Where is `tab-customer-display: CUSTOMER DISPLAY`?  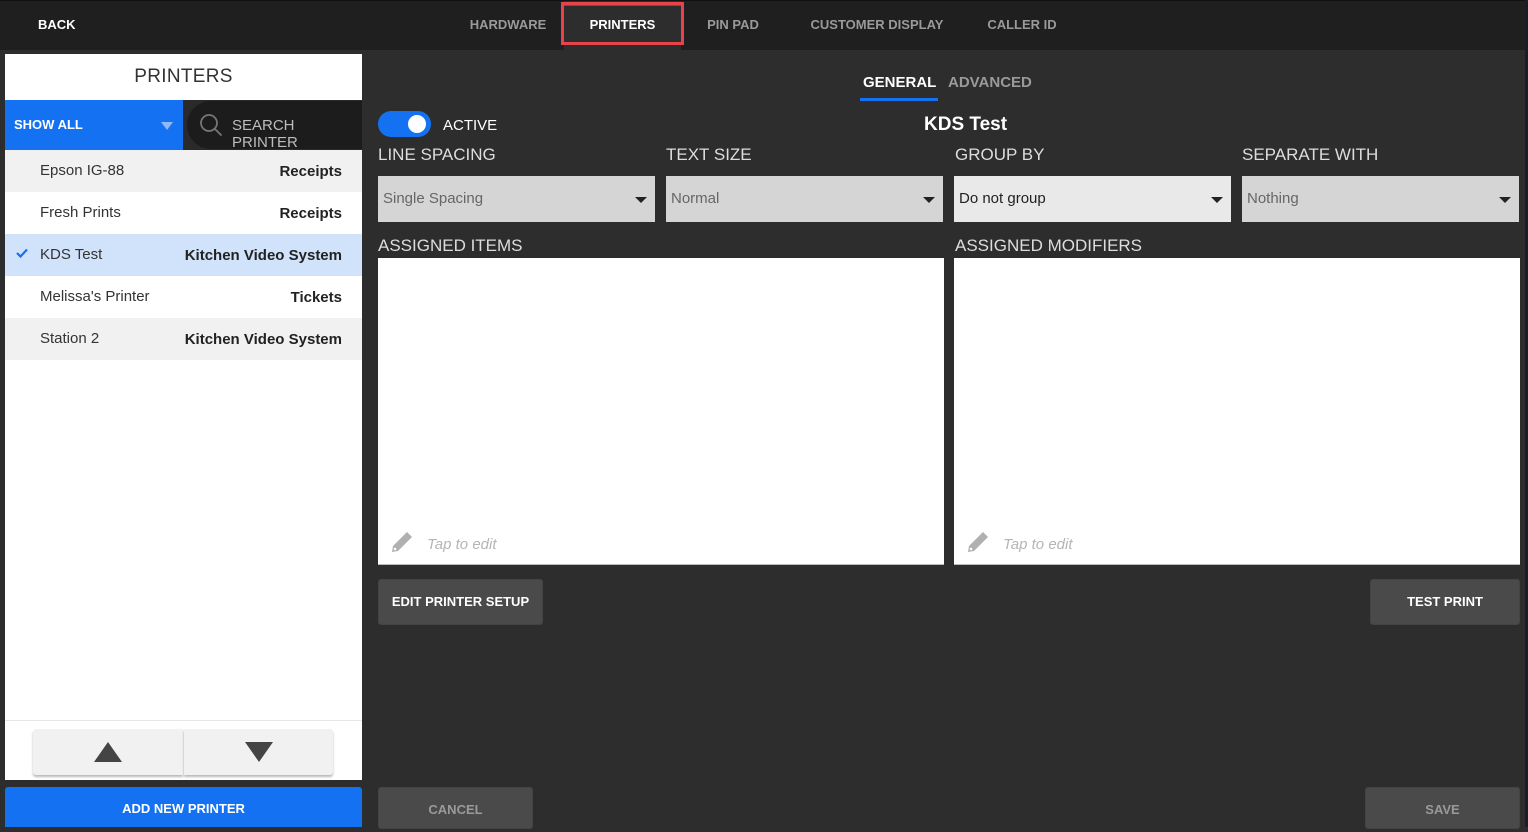
tab-customer-display: CUSTOMER DISPLAY is located at coordinates (877, 26).